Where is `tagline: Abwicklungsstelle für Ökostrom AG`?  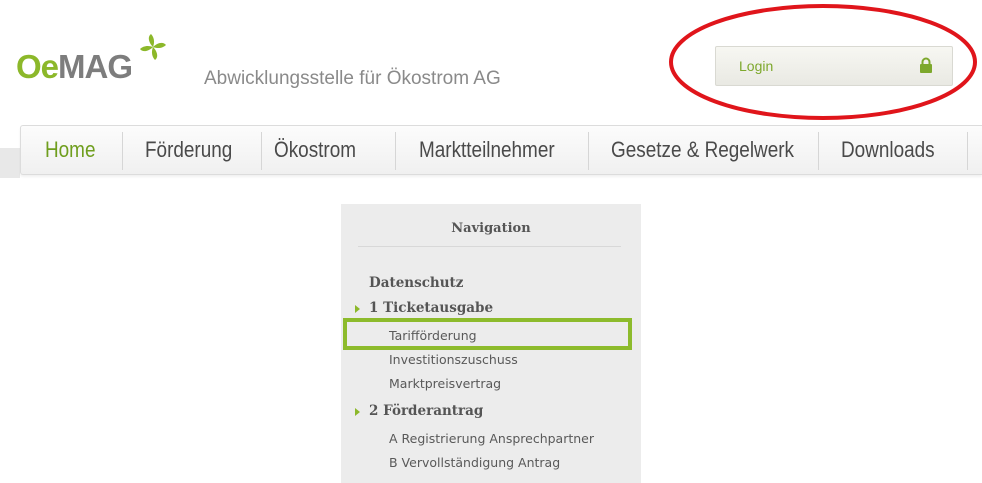 tagline: Abwicklungsstelle für Ökostrom AG is located at coordinates (352, 78).